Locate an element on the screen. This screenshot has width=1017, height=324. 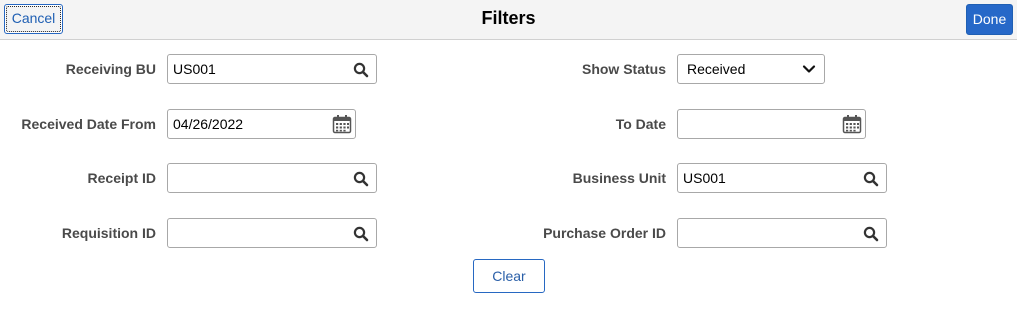
to-date-label: To Date is located at coordinates (640, 124).